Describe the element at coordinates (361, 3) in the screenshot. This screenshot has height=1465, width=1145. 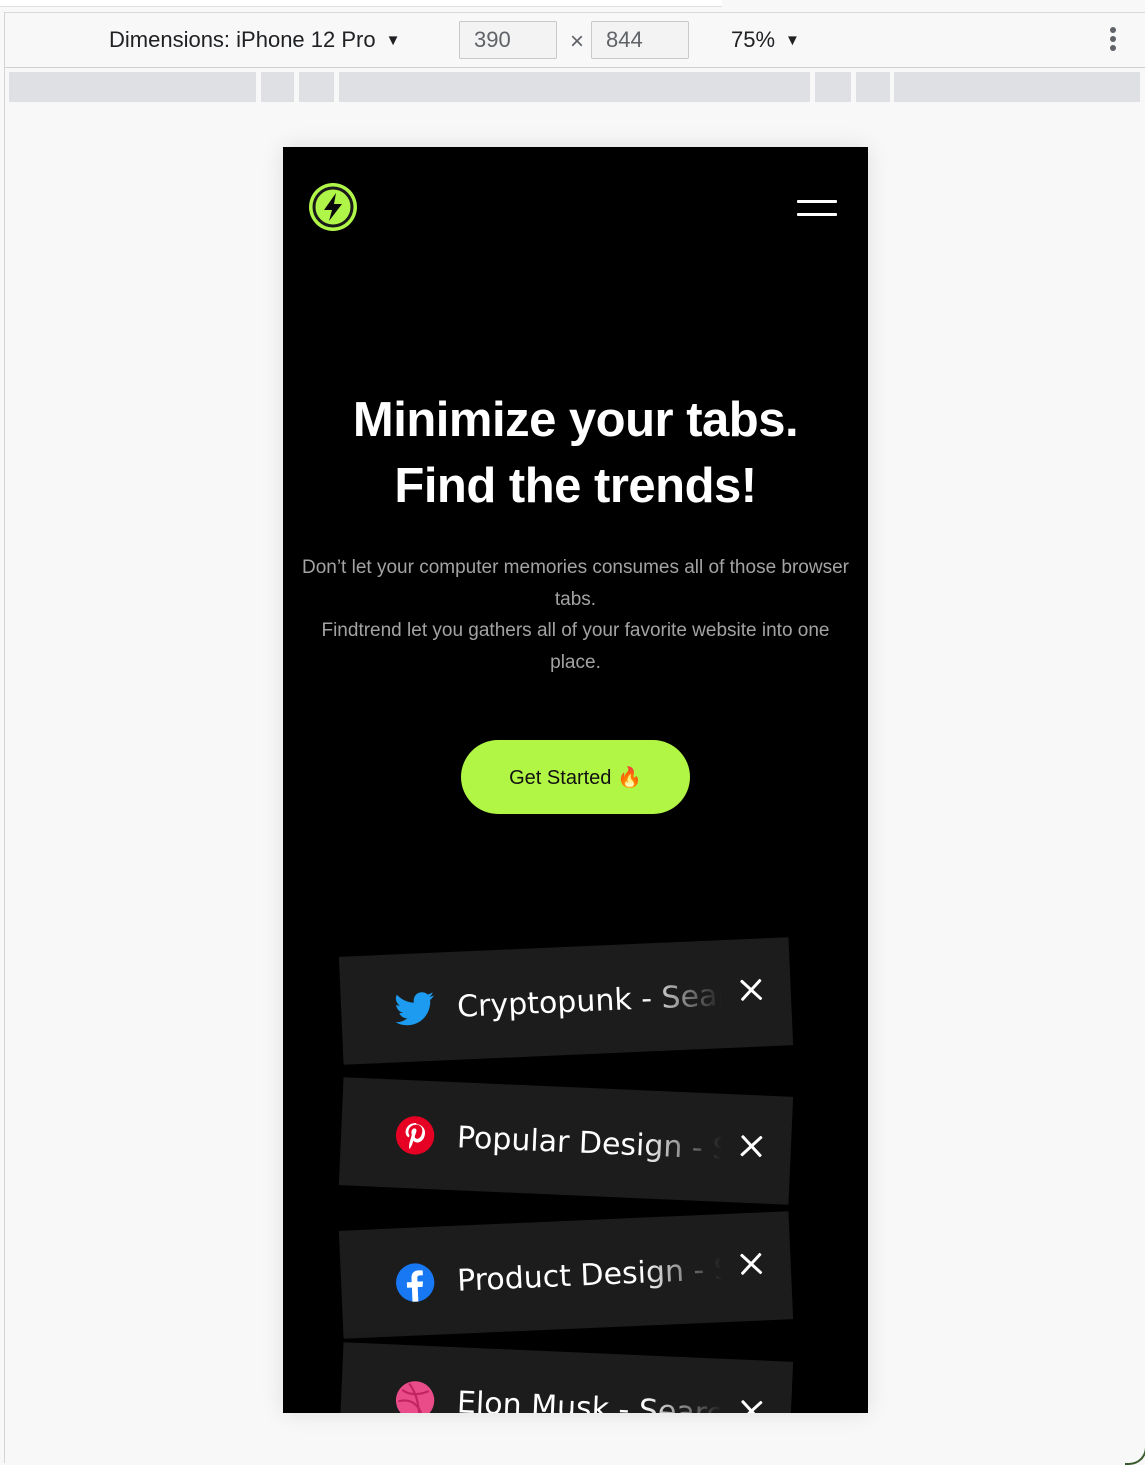
I see `window-top-edge` at that location.